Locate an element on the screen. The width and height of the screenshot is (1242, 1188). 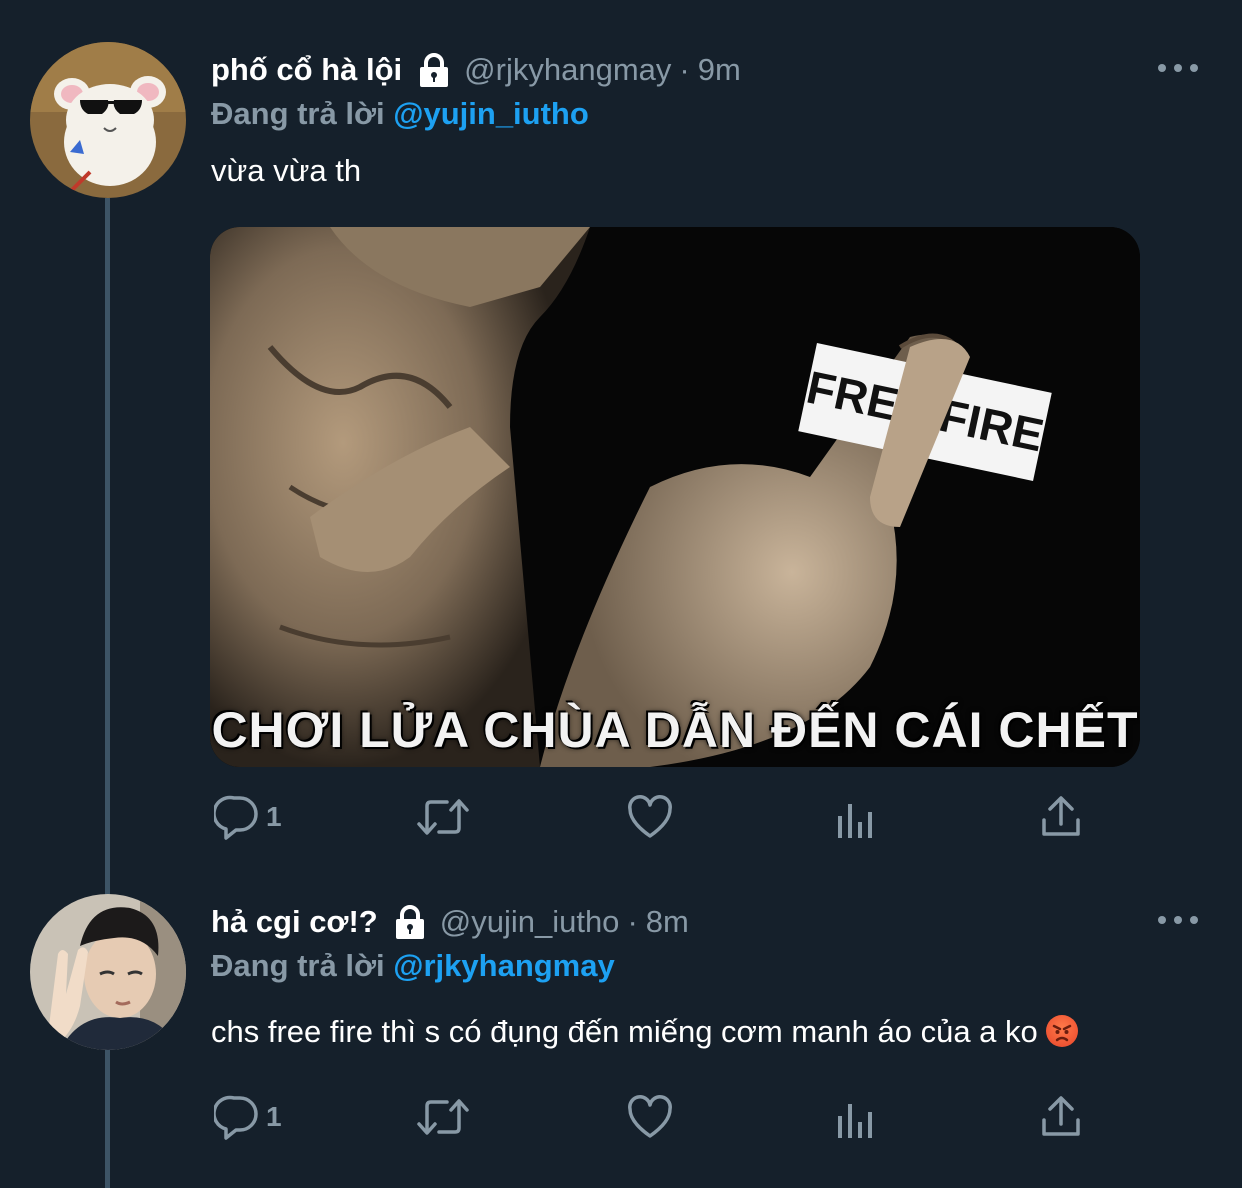
user-handle: @yujin_iutho is located at coordinates (530, 922).